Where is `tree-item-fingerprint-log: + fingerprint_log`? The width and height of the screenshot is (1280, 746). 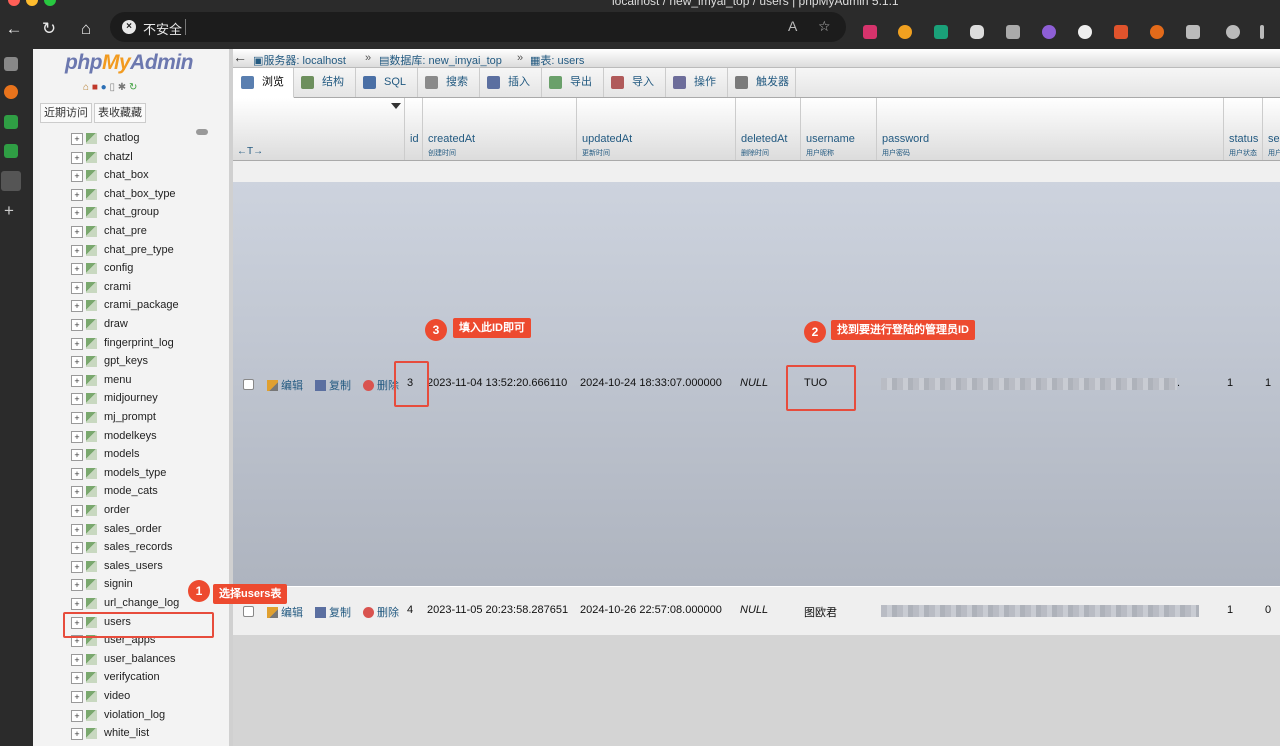 tree-item-fingerprint-log: + fingerprint_log is located at coordinates (146, 344).